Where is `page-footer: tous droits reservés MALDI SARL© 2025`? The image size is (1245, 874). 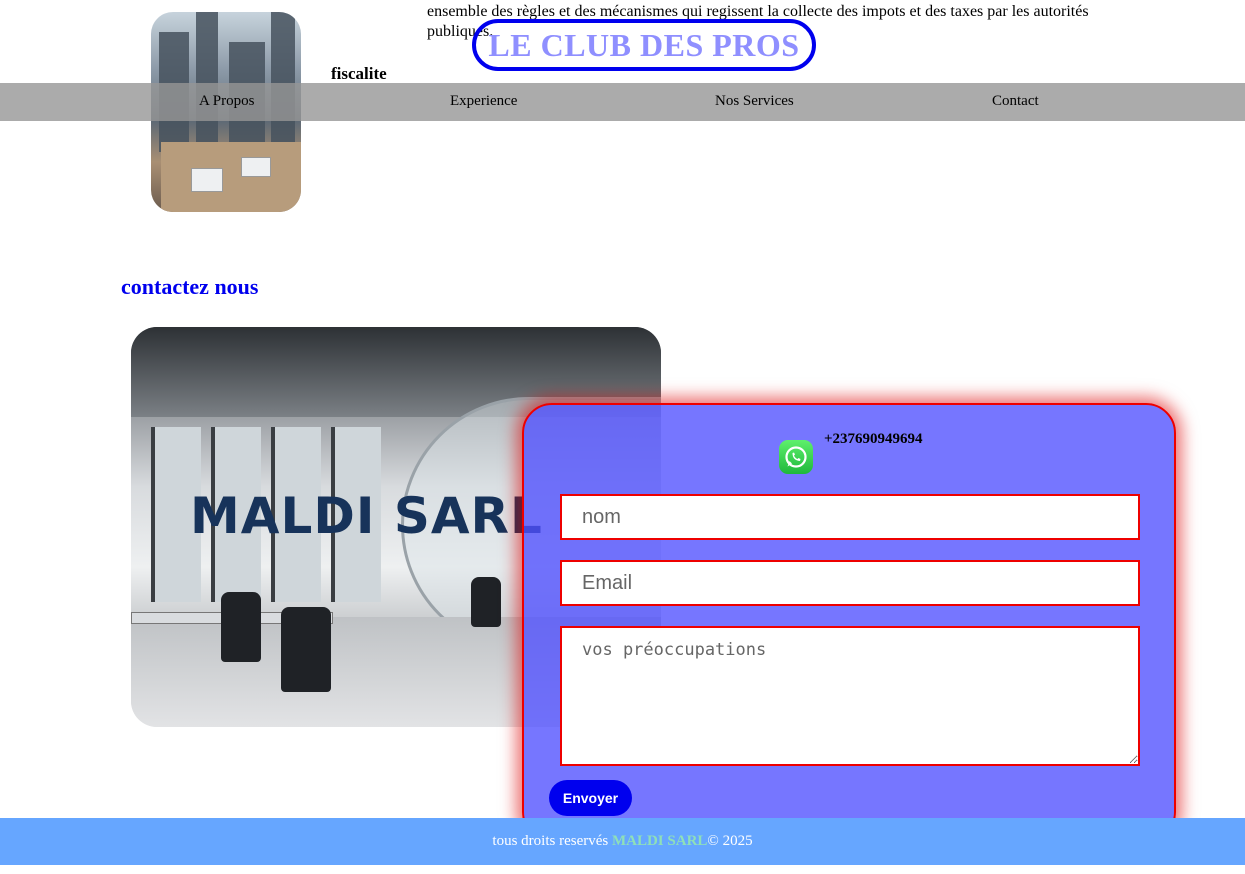 page-footer: tous droits reservés MALDI SARL© 2025 is located at coordinates (622, 841).